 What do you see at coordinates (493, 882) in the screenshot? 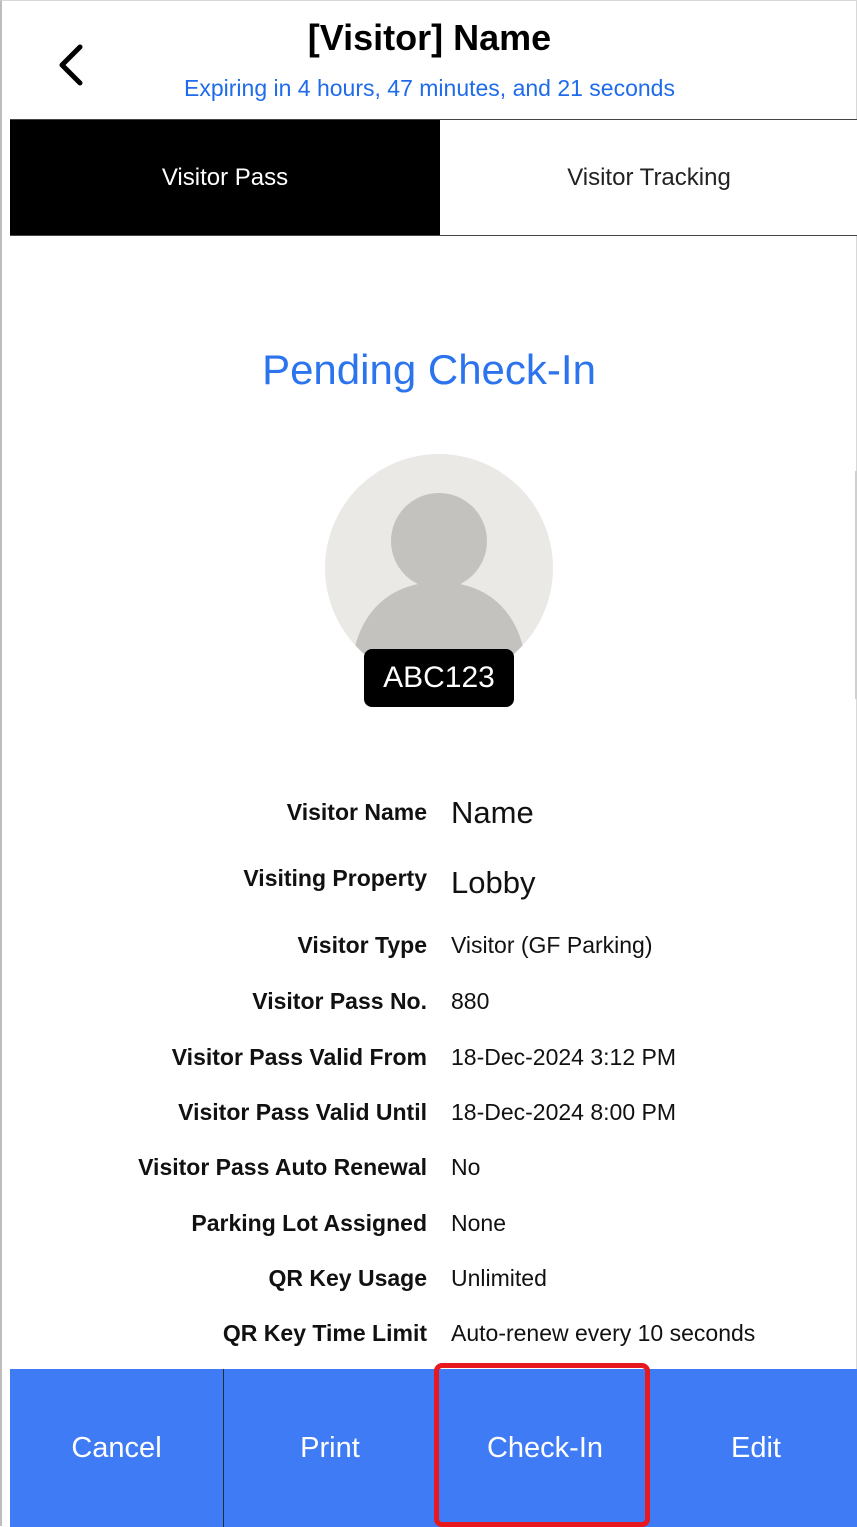
I see `detail-value: Lobby` at bounding box center [493, 882].